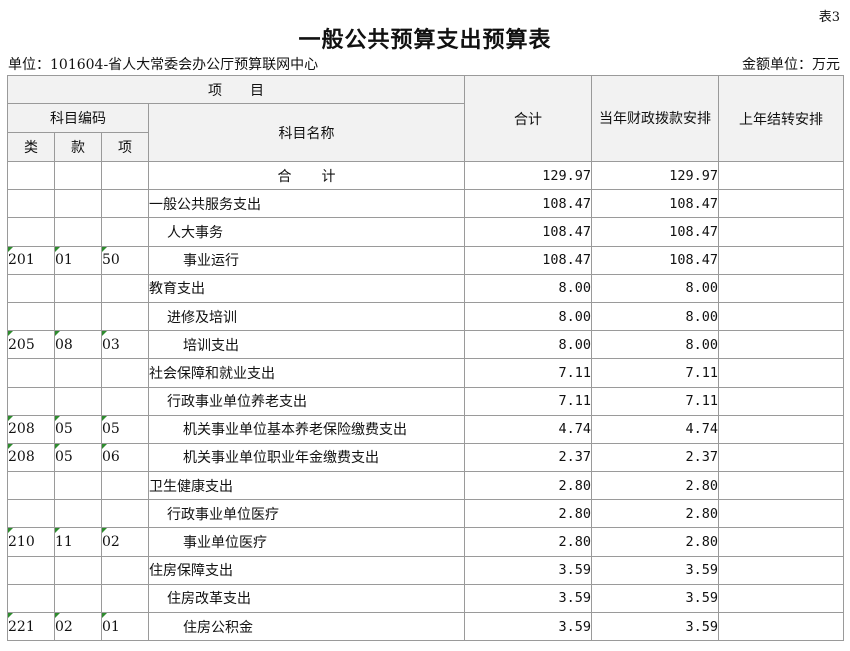 The width and height of the screenshot is (850, 651). Describe the element at coordinates (528, 175) in the screenshot. I see `cell-total: 129.97` at that location.